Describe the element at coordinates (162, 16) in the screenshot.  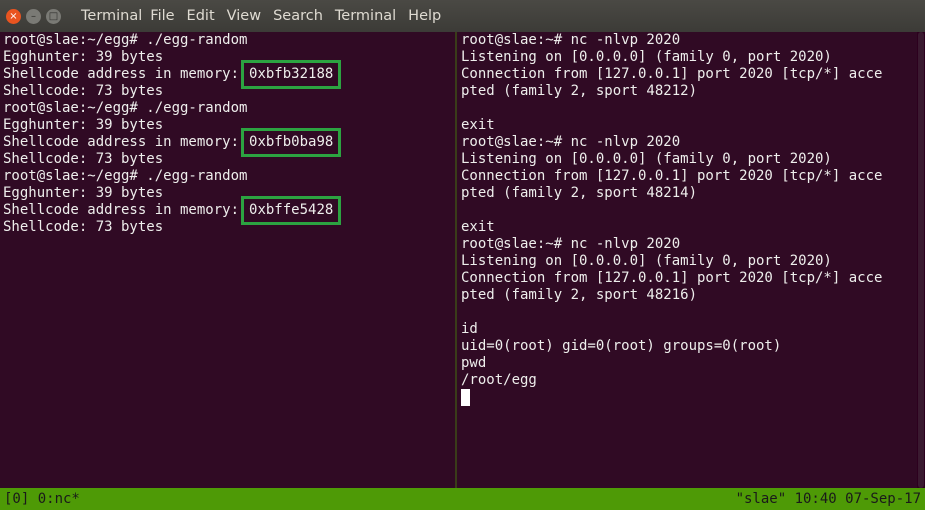
I see `menu-file: File` at that location.